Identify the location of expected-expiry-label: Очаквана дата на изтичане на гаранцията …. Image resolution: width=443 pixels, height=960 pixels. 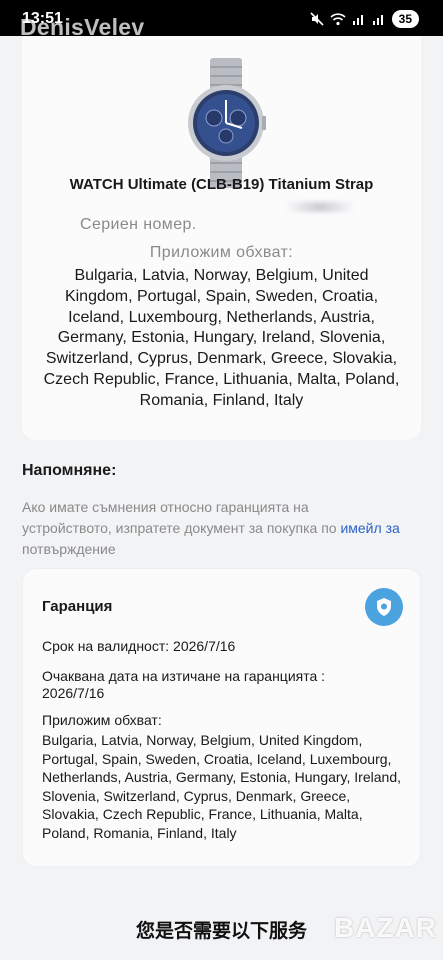
(184, 676).